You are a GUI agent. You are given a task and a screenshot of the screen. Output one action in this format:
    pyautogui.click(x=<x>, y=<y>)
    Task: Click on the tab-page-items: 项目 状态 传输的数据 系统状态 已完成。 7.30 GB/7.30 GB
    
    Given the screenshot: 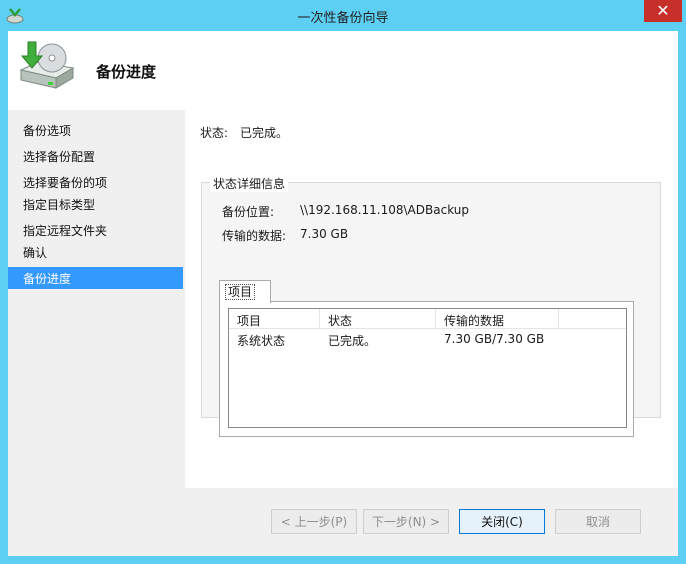 What is the action you would take?
    pyautogui.click(x=426, y=369)
    